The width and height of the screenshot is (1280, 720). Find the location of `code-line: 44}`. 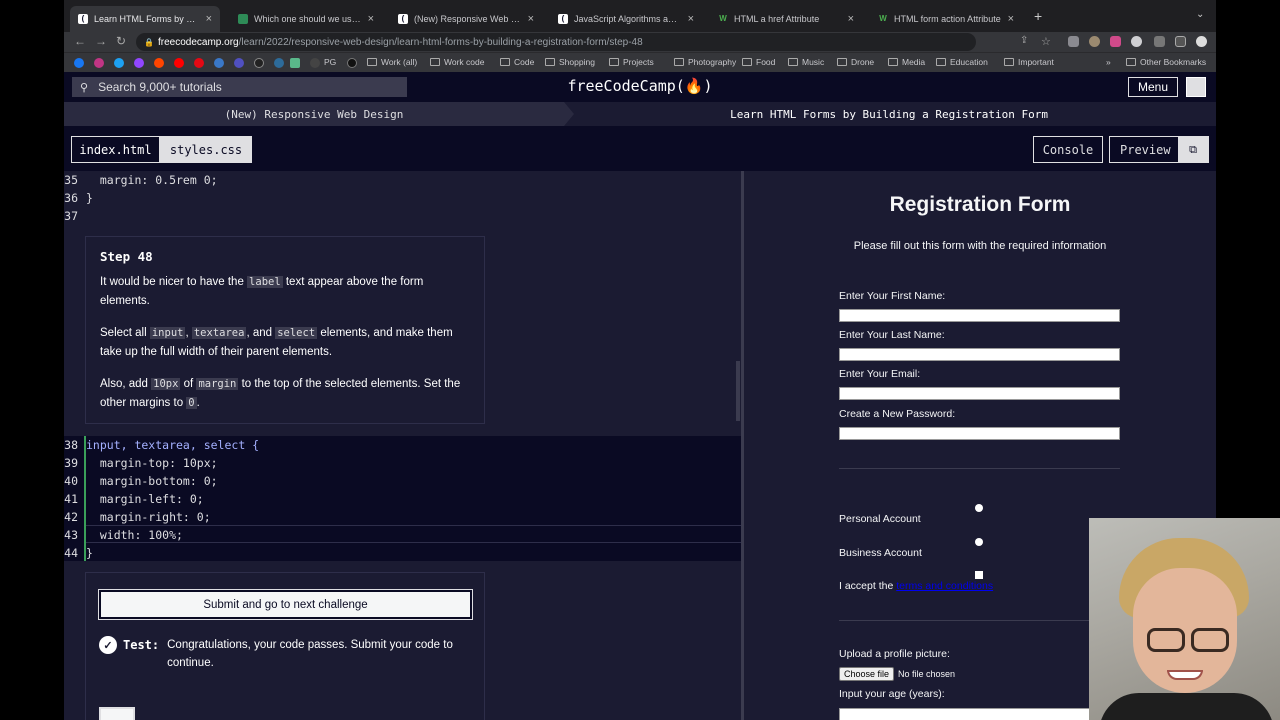

code-line: 44} is located at coordinates (402, 553).